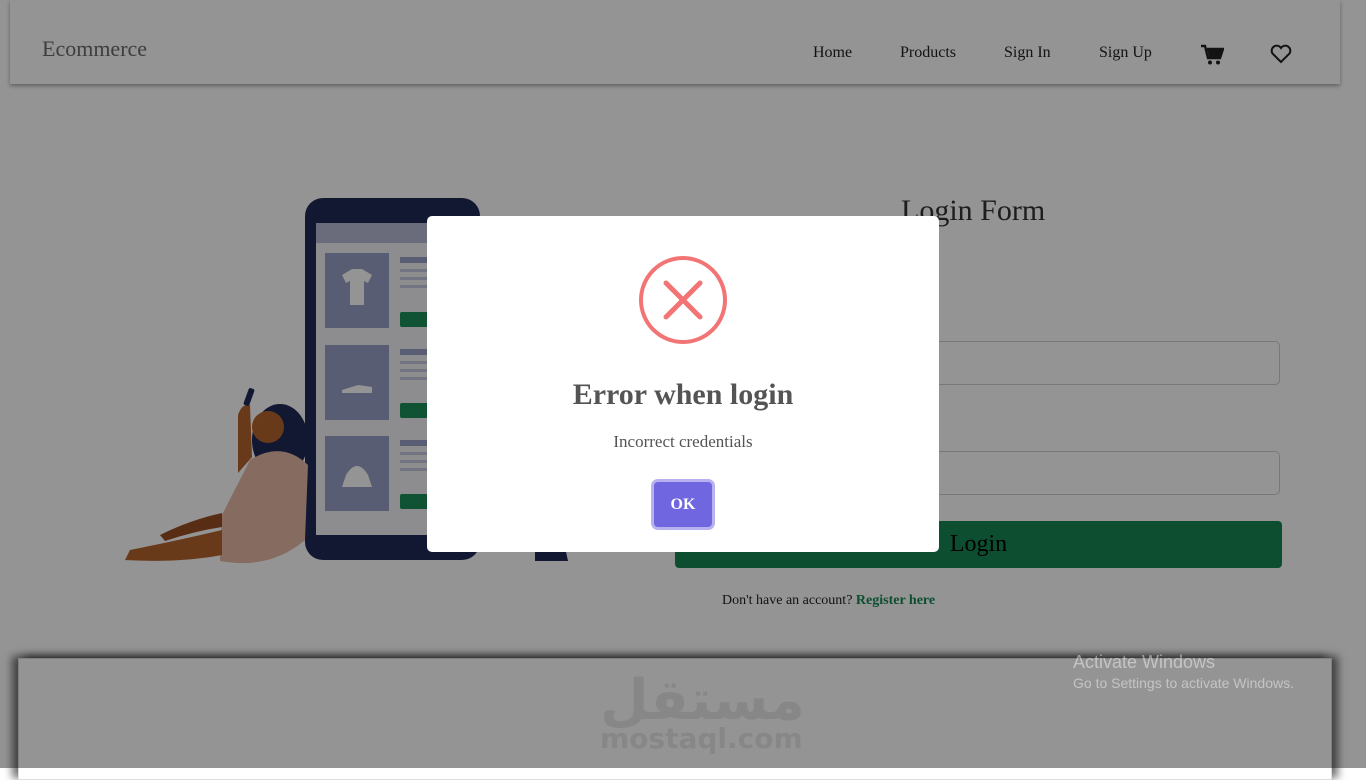 The image size is (1366, 780). What do you see at coordinates (683, 300) in the screenshot?
I see `error-x-icon` at bounding box center [683, 300].